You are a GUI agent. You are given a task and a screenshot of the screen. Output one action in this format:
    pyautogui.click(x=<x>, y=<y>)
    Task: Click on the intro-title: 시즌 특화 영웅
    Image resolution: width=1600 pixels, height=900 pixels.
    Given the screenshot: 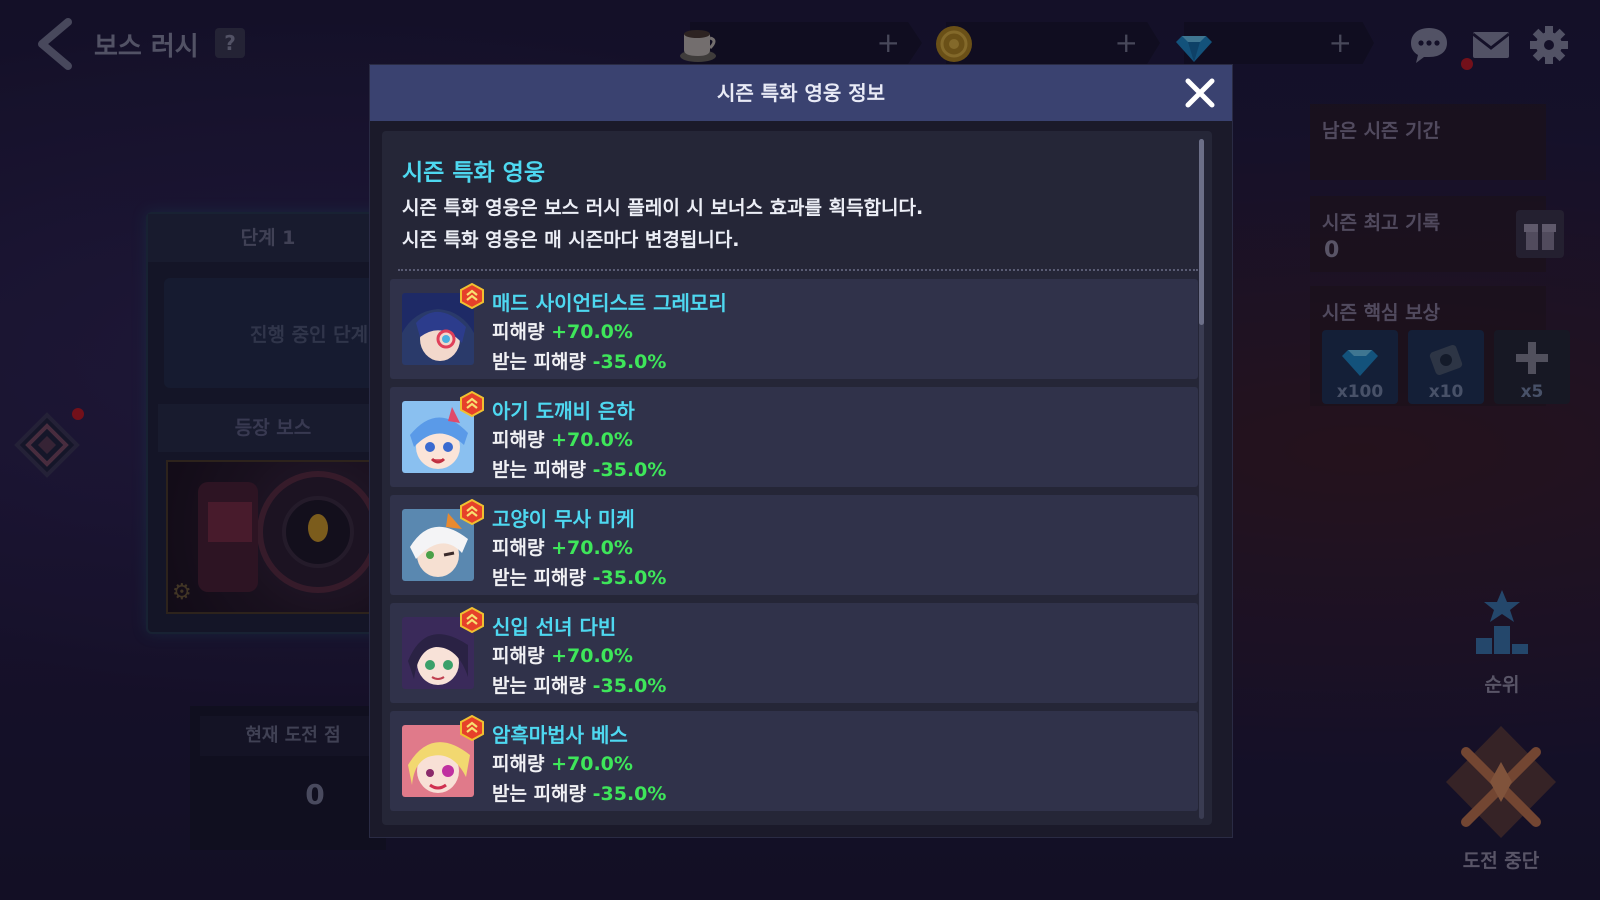 What is the action you would take?
    pyautogui.click(x=473, y=173)
    